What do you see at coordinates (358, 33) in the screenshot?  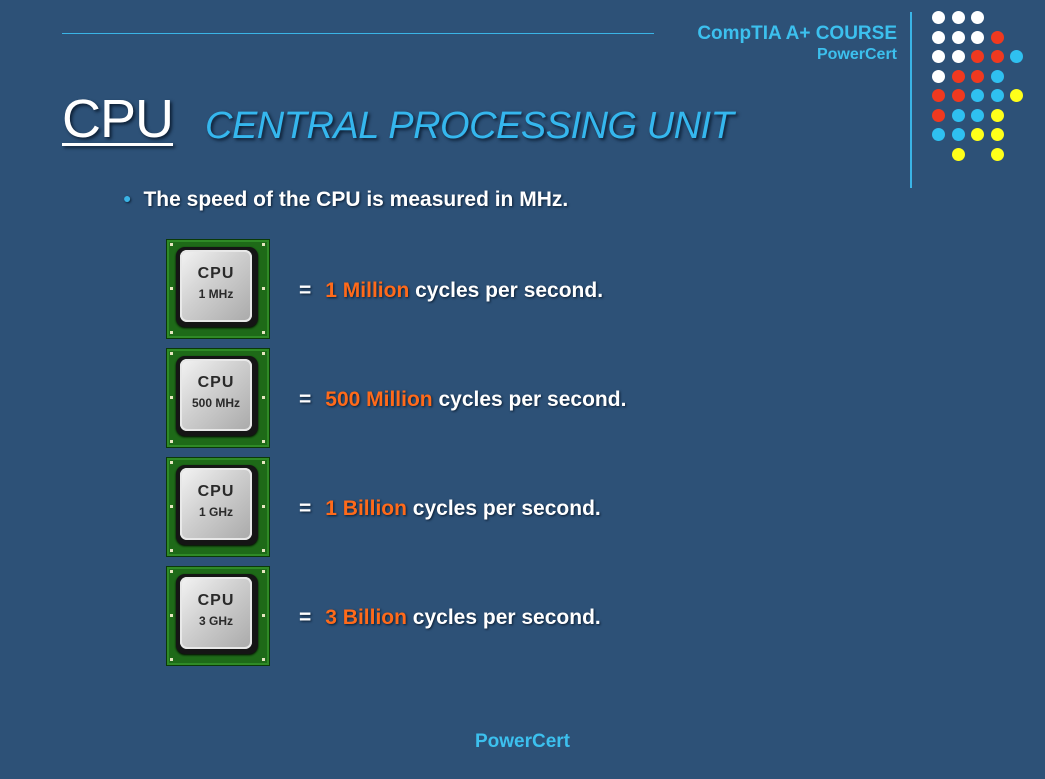 I see `header-divider-line` at bounding box center [358, 33].